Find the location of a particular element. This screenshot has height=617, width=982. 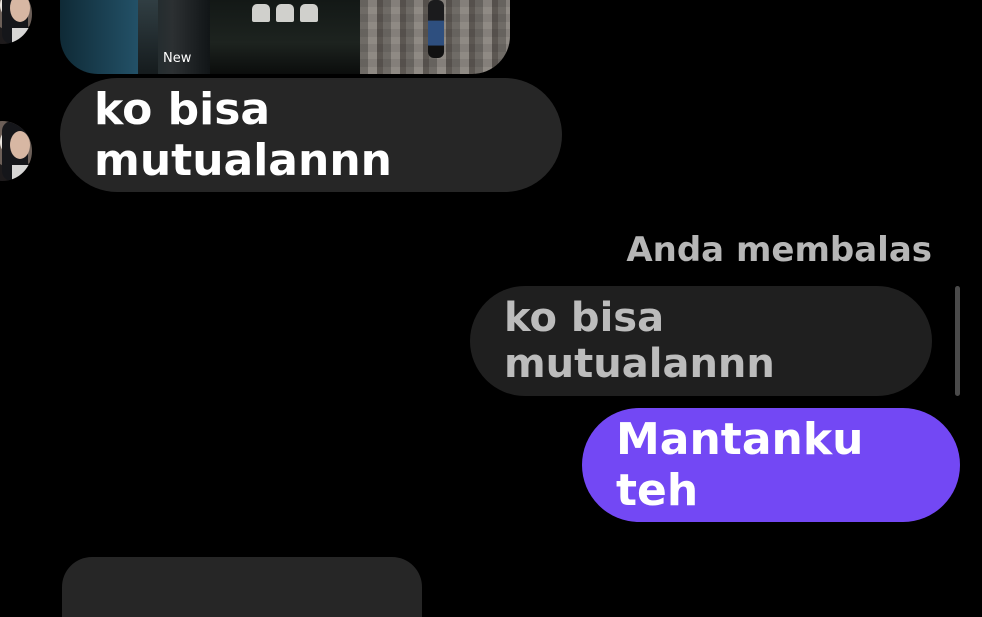

reply-header: Anda membalas is located at coordinates (779, 250).